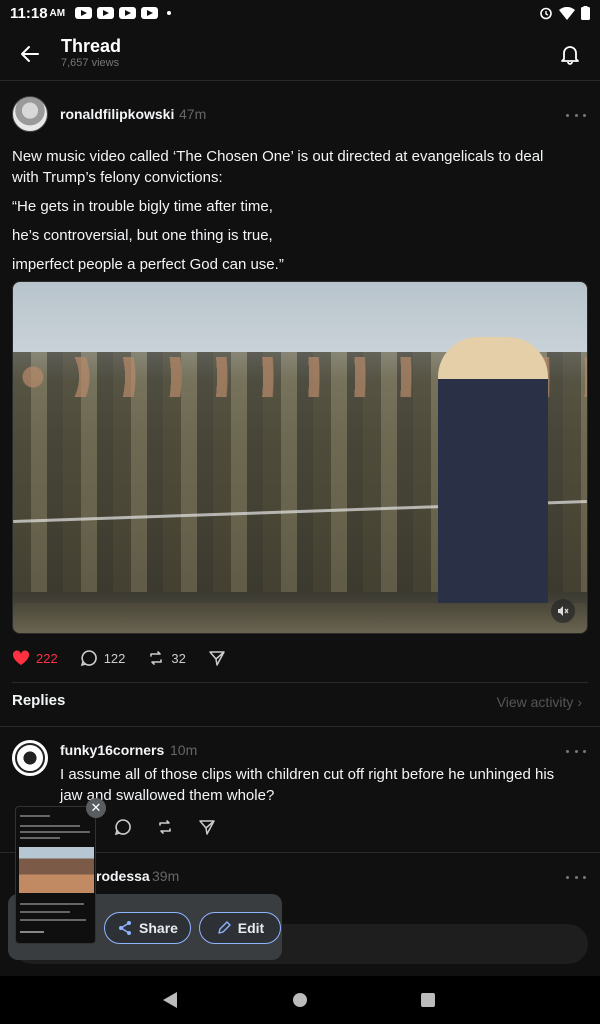  What do you see at coordinates (567, 13) in the screenshot?
I see `wifi-icon` at bounding box center [567, 13].